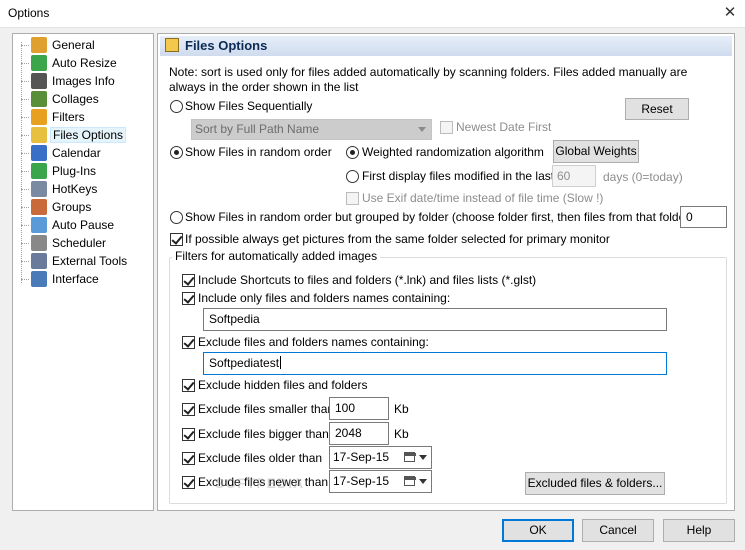 Image resolution: width=745 pixels, height=550 pixels. Describe the element at coordinates (39, 63) in the screenshot. I see `resize-icon` at that location.